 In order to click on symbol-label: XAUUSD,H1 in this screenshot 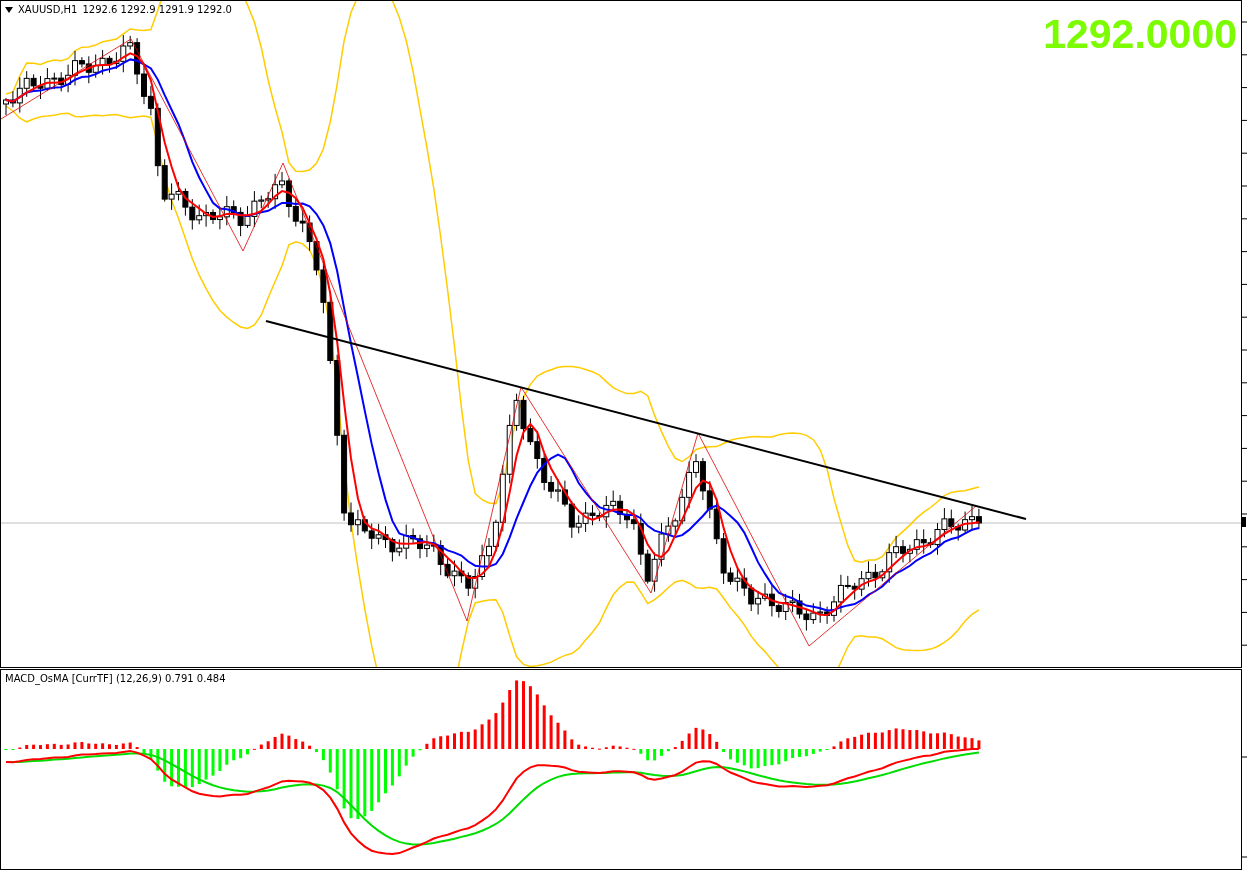, I will do `click(48, 9)`.